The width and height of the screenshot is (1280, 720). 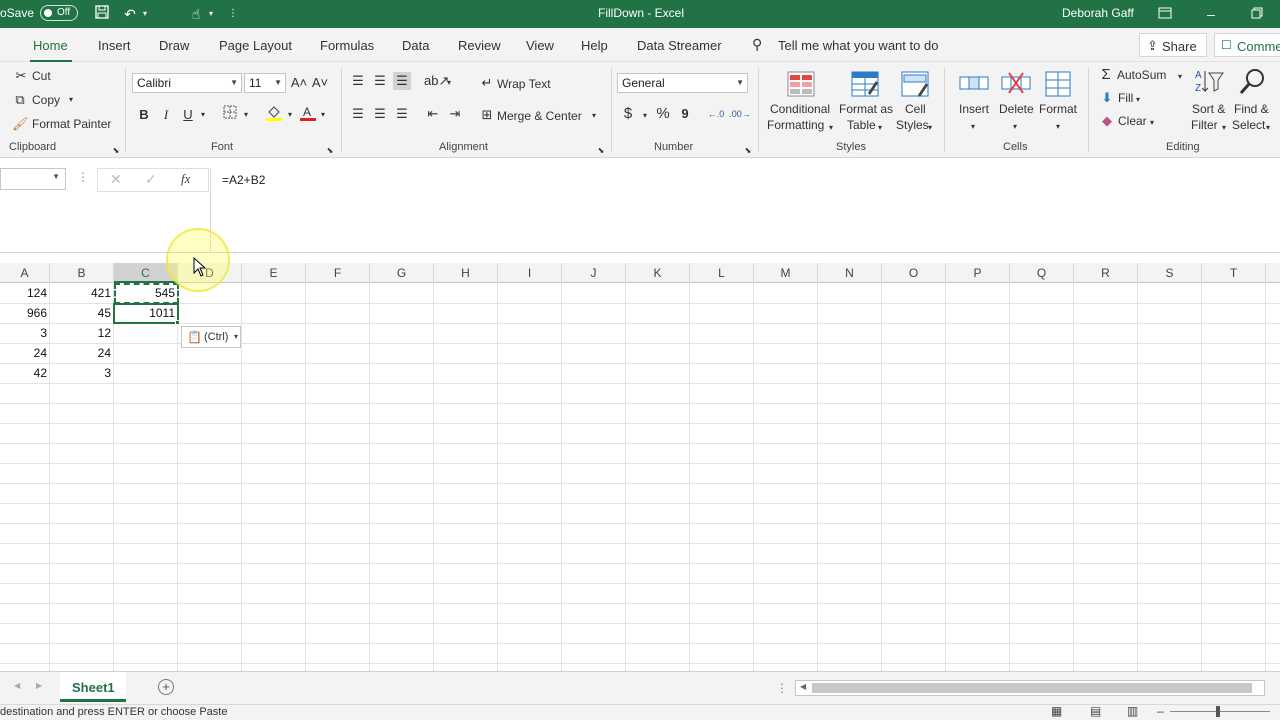 I want to click on autosum-dropdown-icon: ▾, so click(x=1180, y=77).